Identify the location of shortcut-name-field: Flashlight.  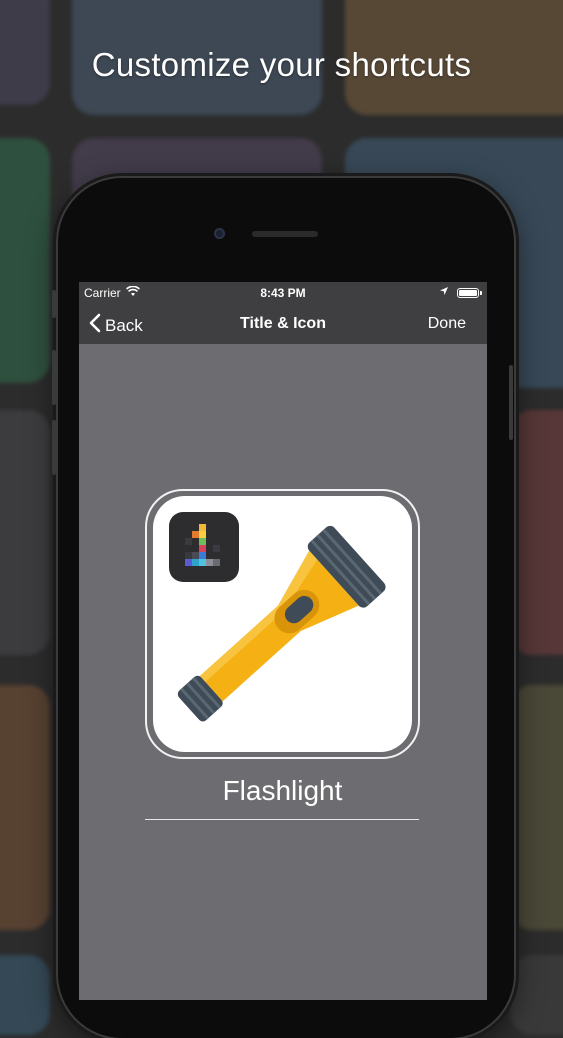
(282, 791).